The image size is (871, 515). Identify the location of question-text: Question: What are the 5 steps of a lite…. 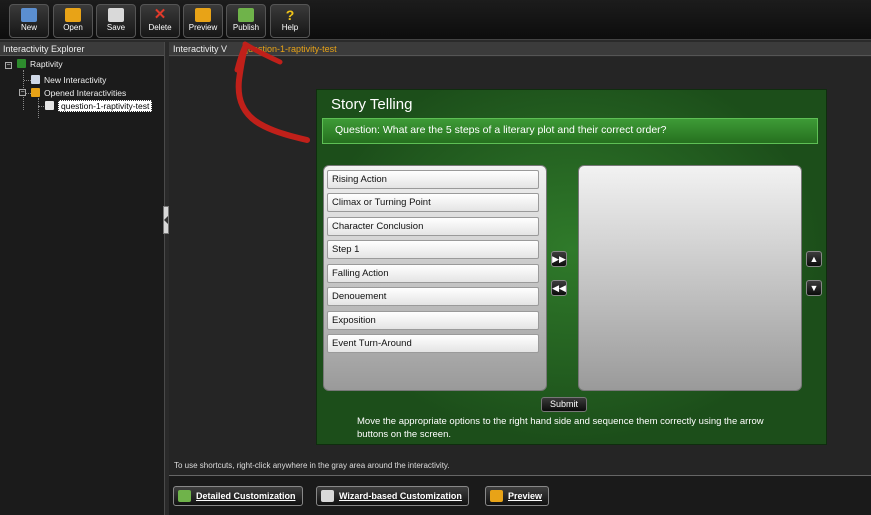
(501, 130).